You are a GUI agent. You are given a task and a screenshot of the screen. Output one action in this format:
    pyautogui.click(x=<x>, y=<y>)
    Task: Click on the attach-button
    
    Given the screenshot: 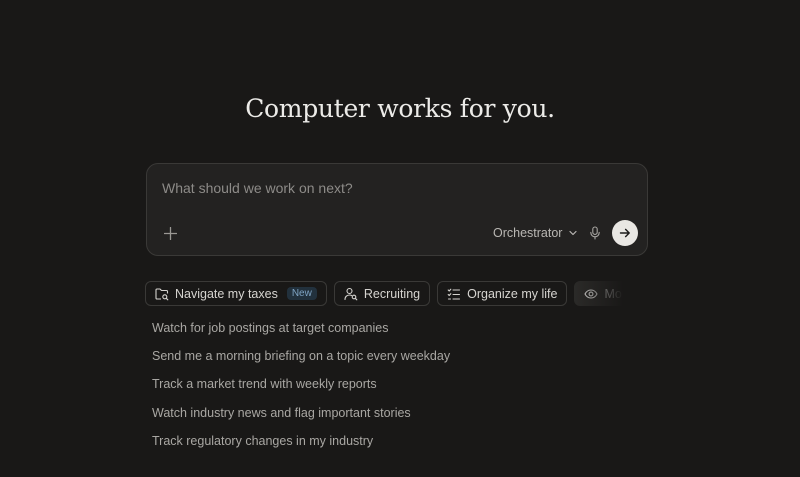 What is the action you would take?
    pyautogui.click(x=170, y=233)
    